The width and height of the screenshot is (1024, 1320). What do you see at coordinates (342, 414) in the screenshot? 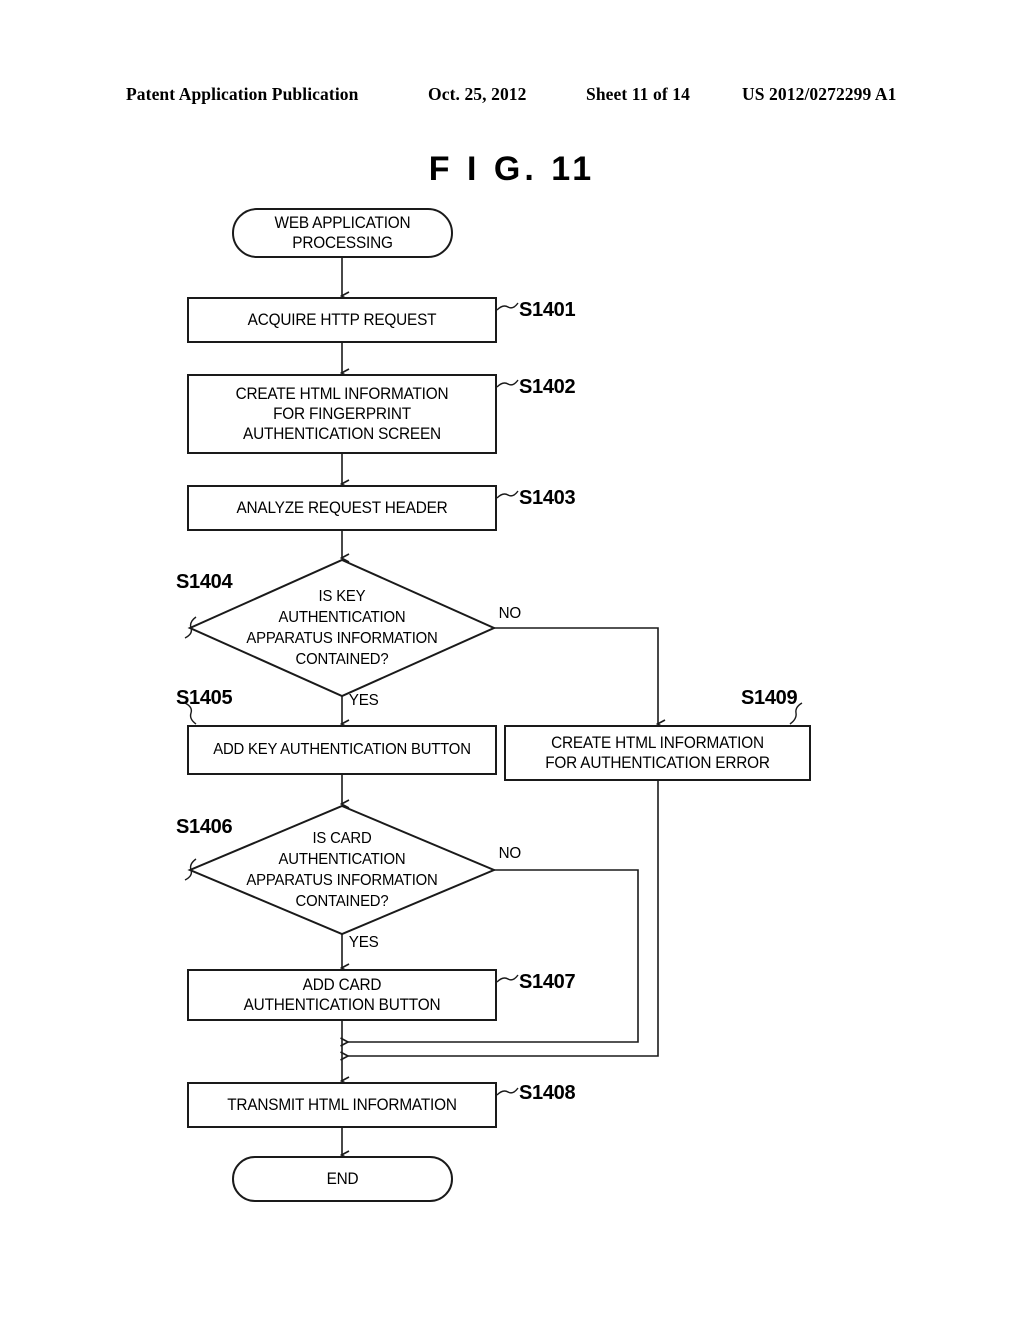
I see `node-shape-s1402` at bounding box center [342, 414].